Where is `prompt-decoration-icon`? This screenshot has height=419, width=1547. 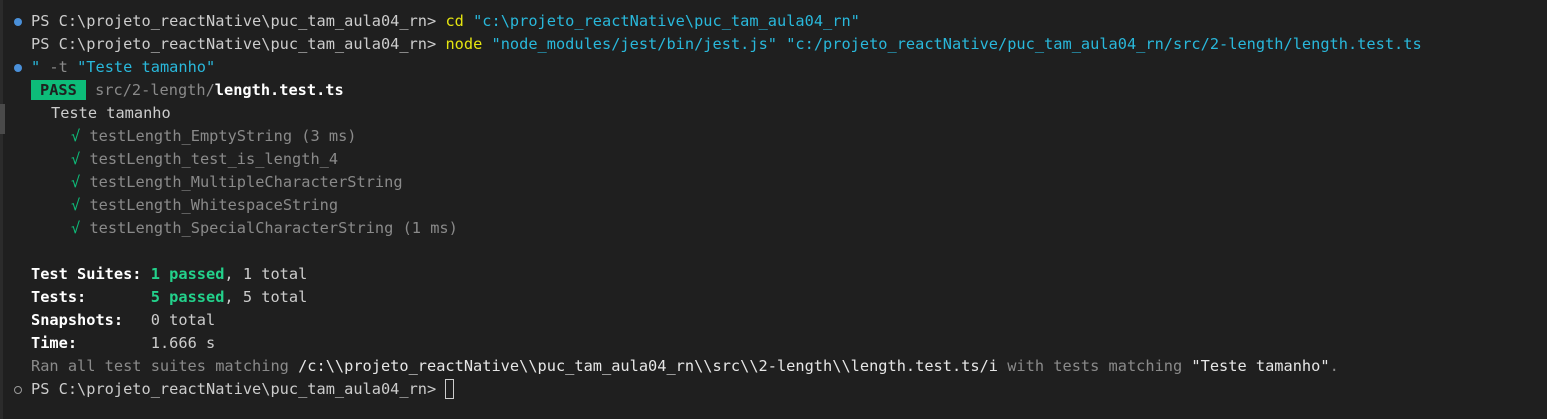 prompt-decoration-icon is located at coordinates (18, 390).